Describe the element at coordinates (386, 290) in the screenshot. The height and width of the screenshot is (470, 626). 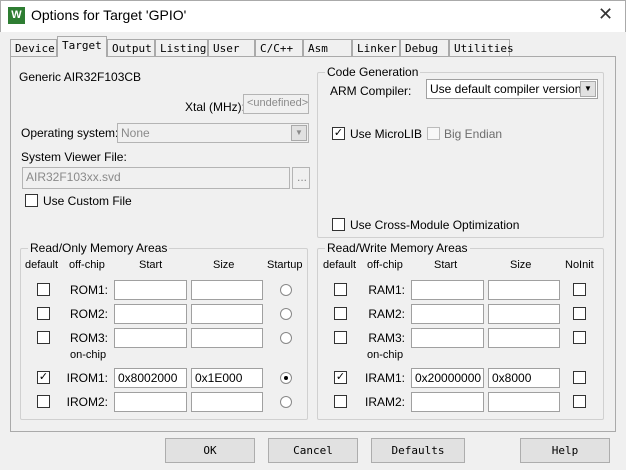
I see `ram-row-label: RAM1:` at that location.